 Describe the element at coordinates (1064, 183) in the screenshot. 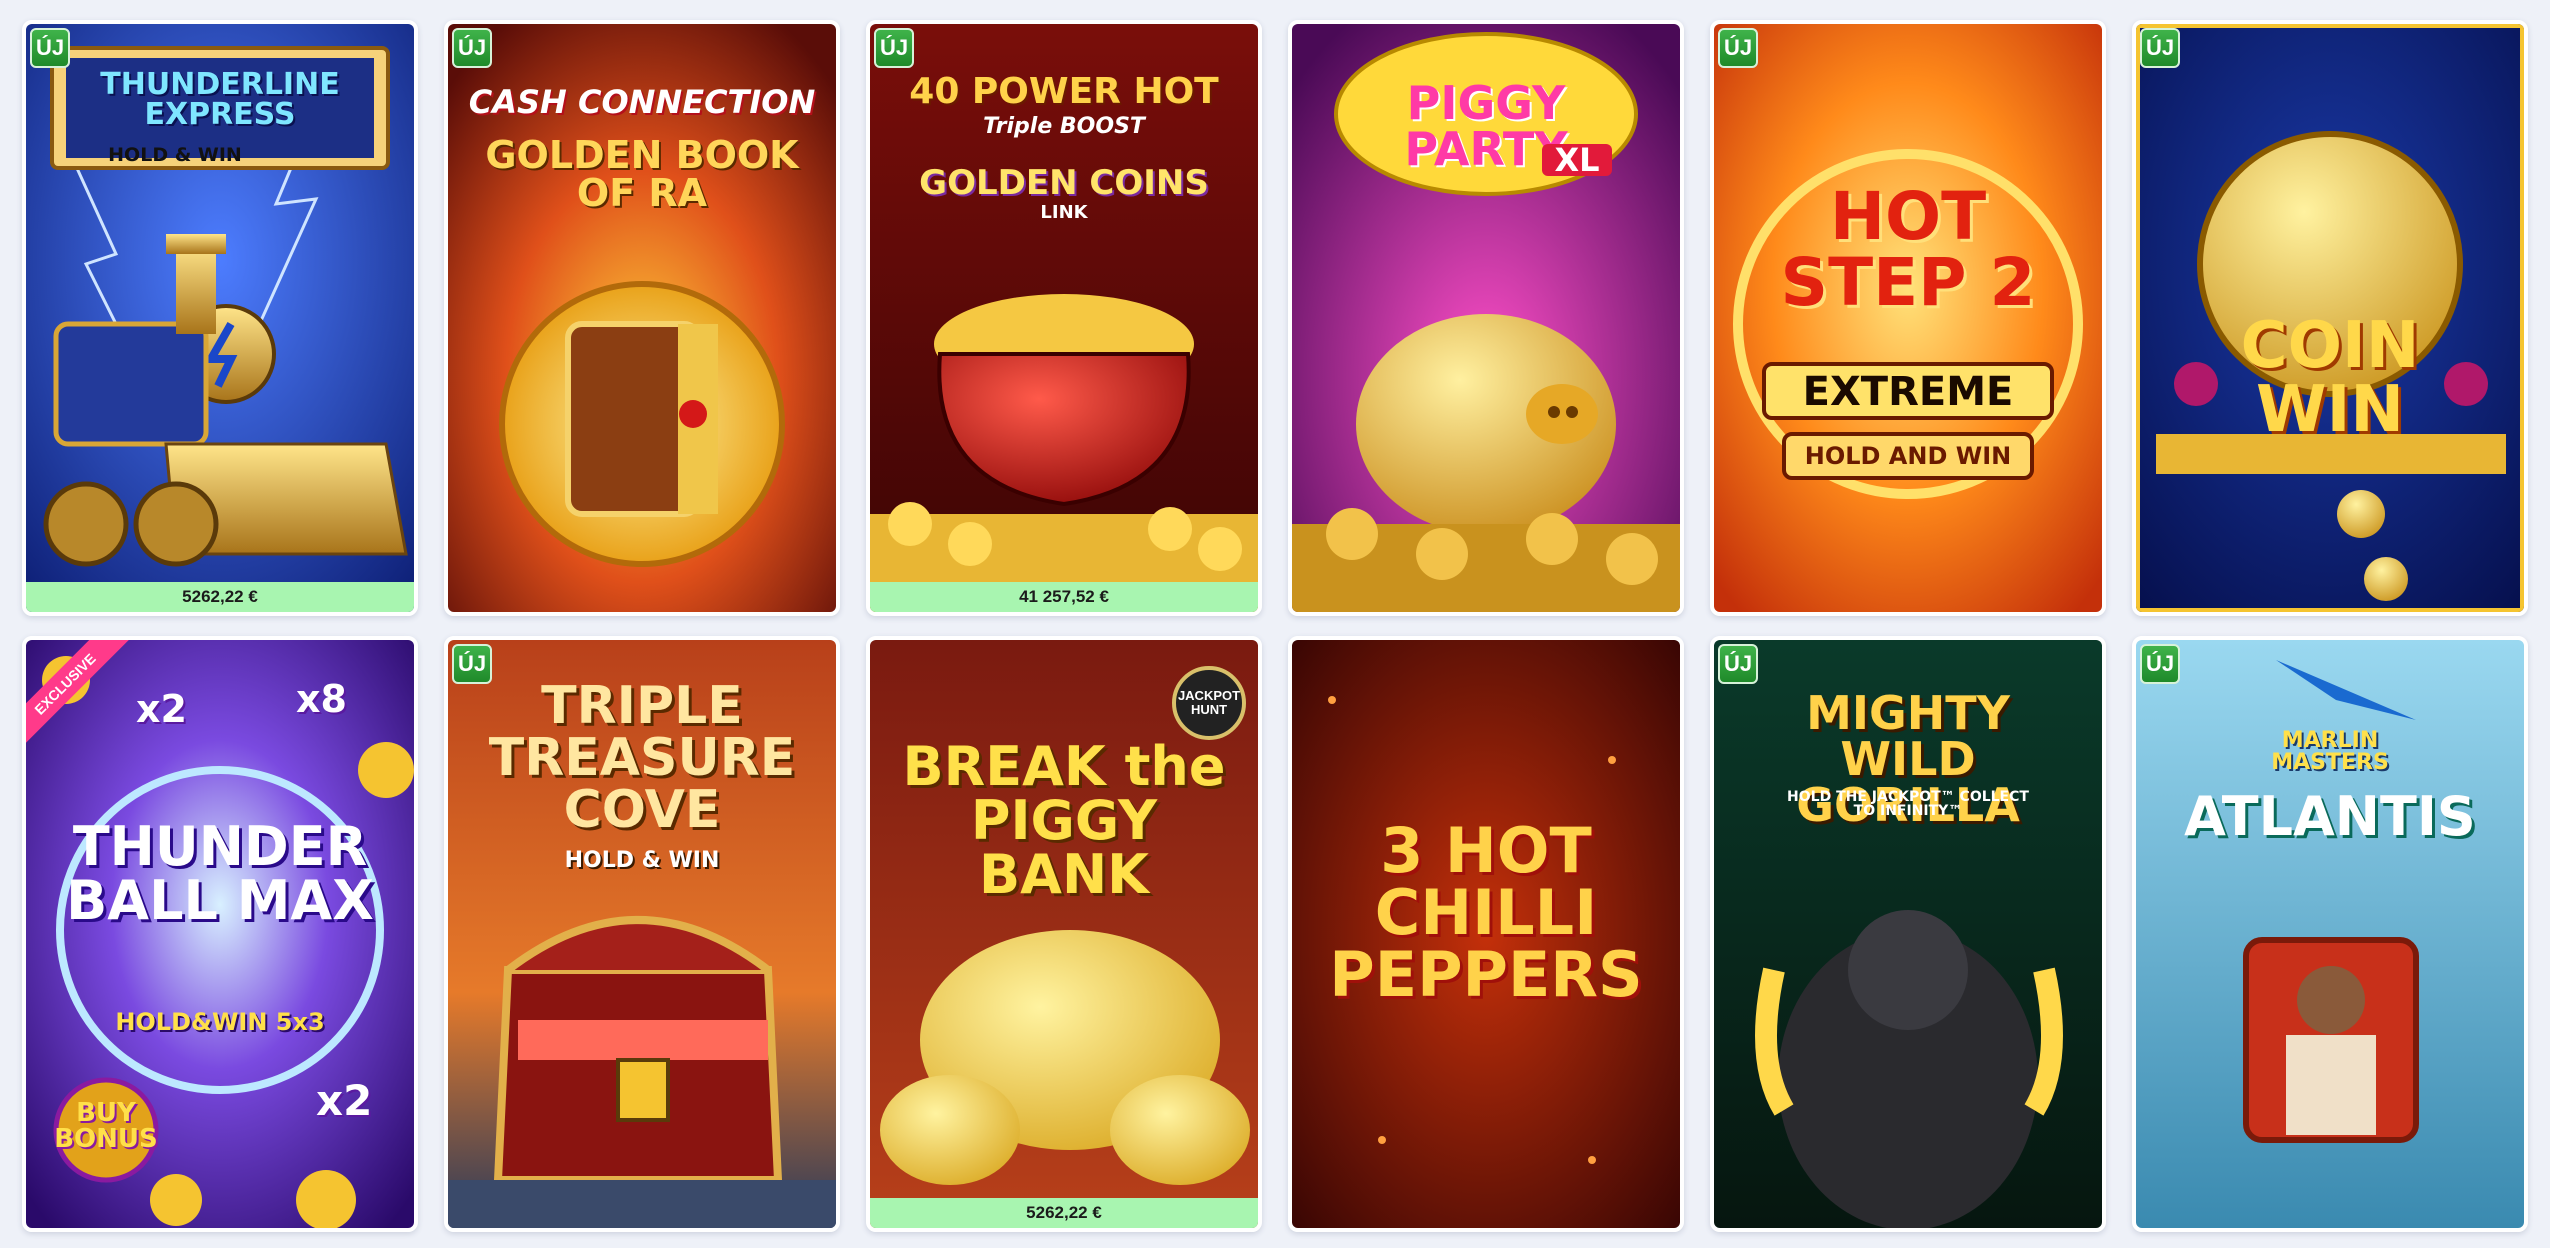

I see `game-extra: GOLDEN COINS` at that location.